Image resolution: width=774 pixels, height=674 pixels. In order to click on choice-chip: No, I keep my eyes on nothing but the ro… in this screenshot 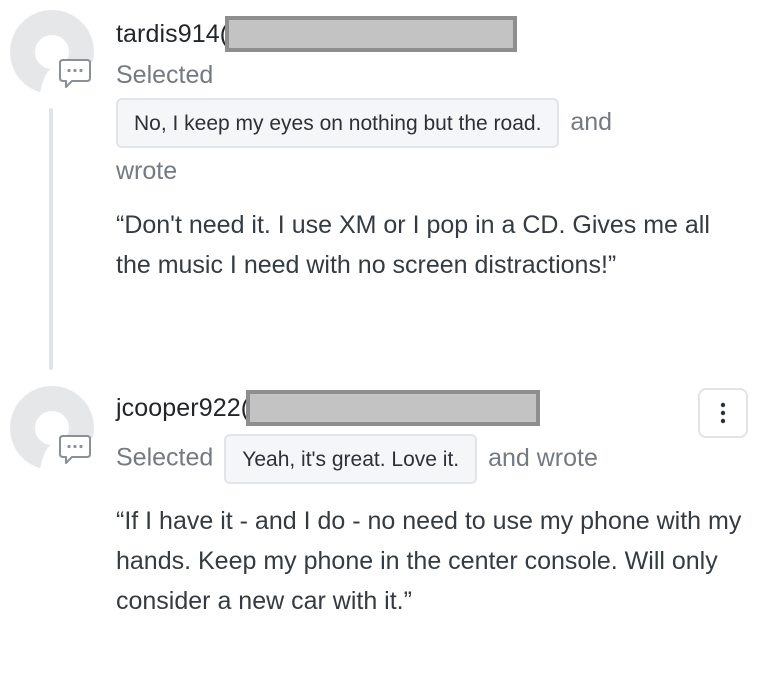, I will do `click(338, 123)`.